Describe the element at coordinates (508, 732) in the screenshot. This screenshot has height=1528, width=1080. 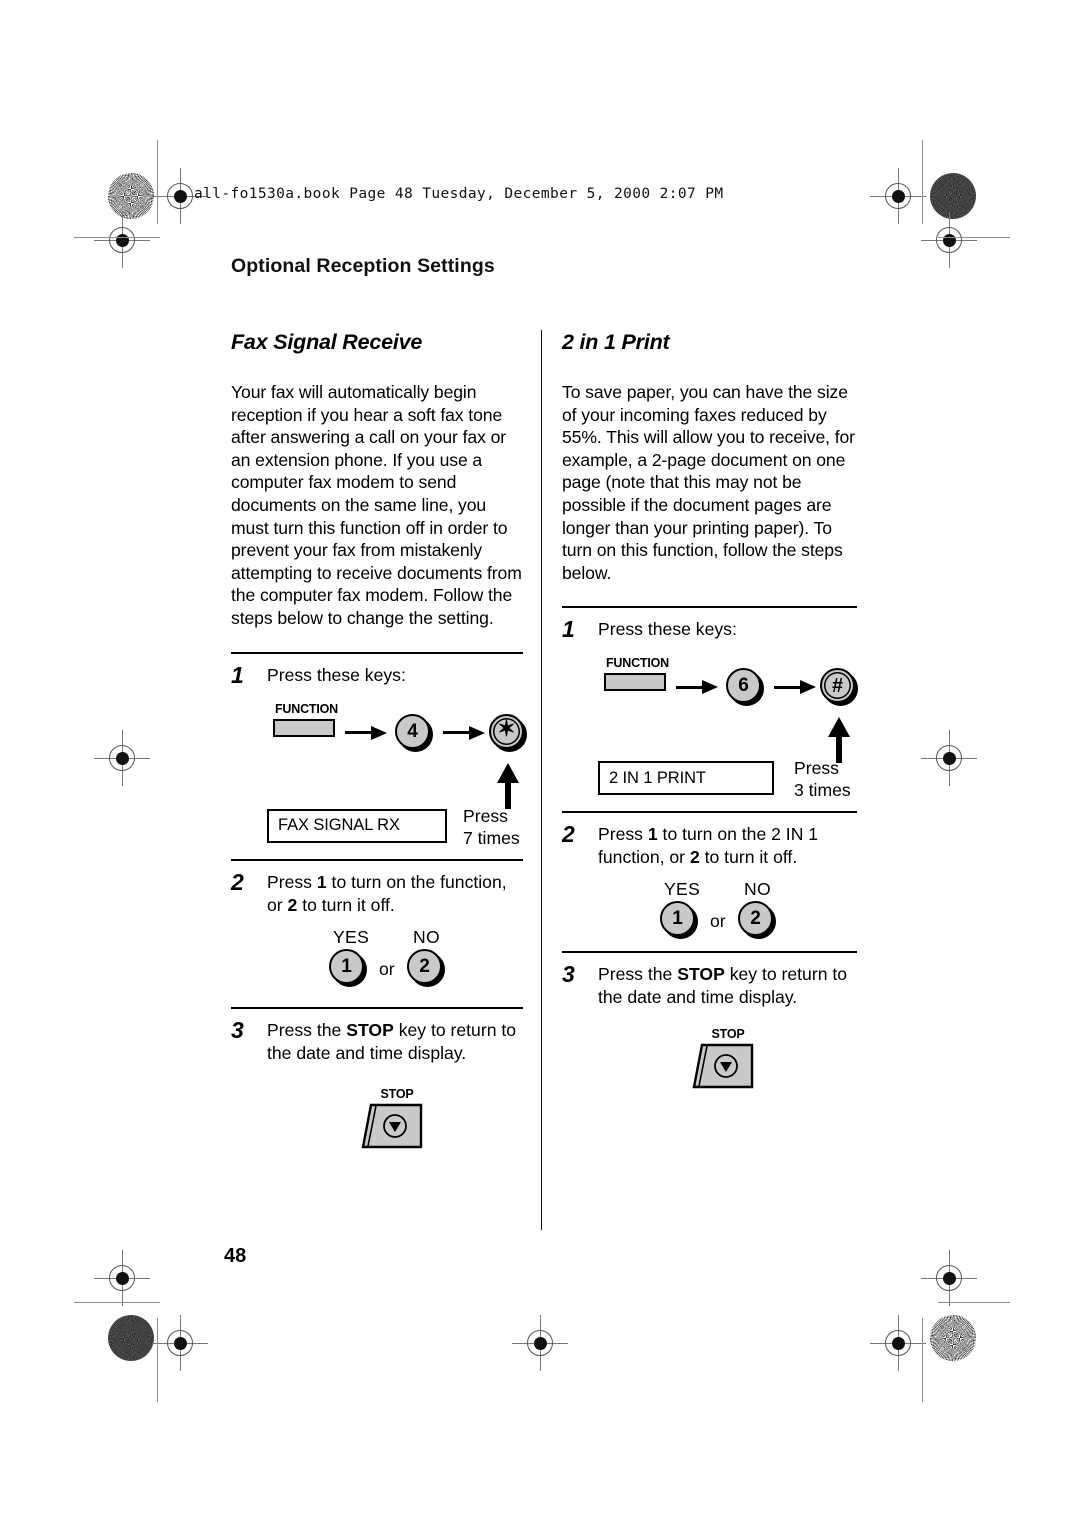
I see `asterisk-key: ✶` at that location.